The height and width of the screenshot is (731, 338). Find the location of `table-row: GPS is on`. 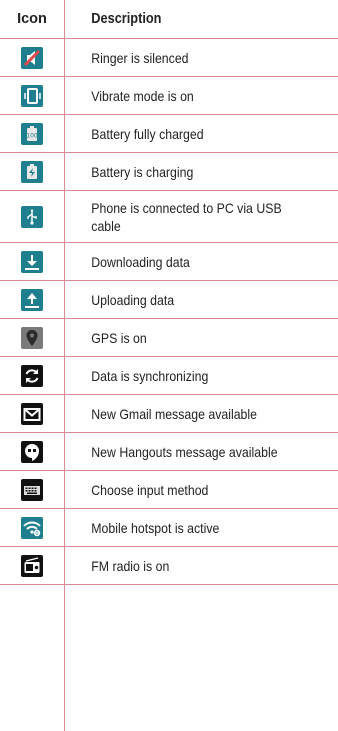

table-row: GPS is on is located at coordinates (169, 338).